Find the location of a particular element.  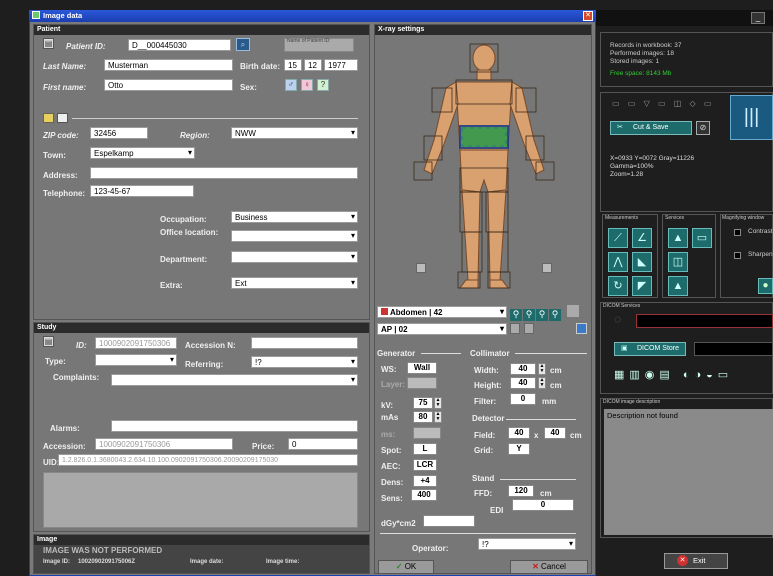

sex-unknown-button: ? is located at coordinates (323, 85).